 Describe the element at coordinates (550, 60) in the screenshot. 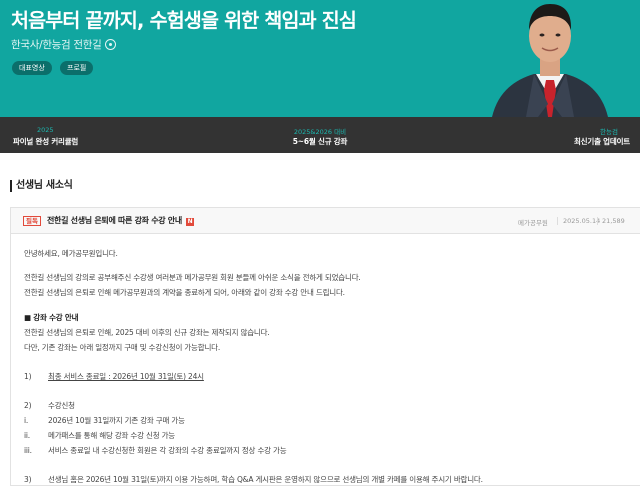

I see `instructor-photo` at that location.